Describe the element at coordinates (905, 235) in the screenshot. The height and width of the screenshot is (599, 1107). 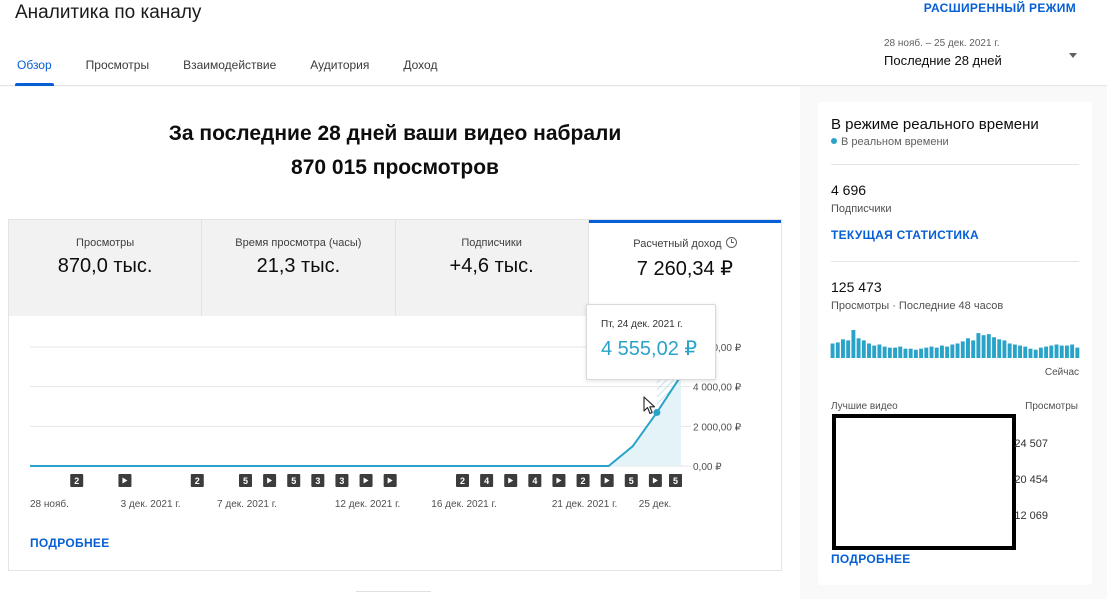
I see `current-stats-link: ТЕКУЩАЯ СТАТИСТИКА` at that location.